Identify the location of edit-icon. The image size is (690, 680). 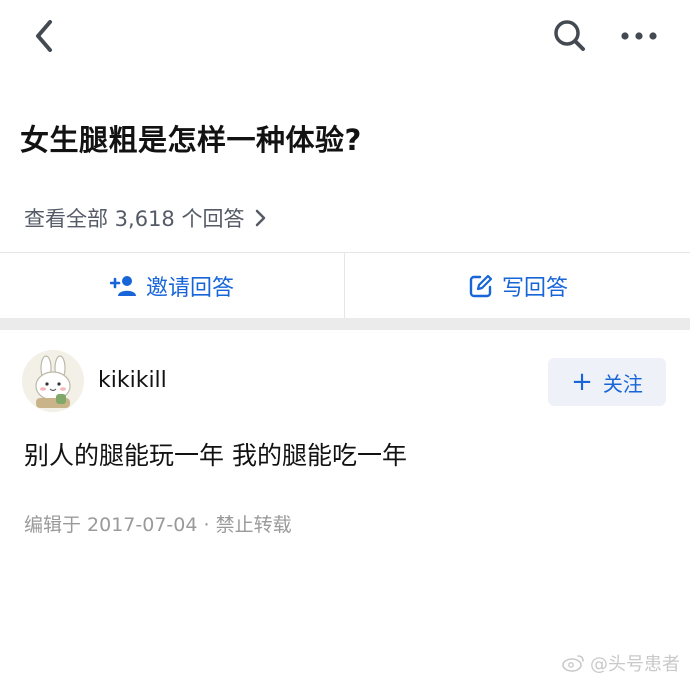
(481, 286).